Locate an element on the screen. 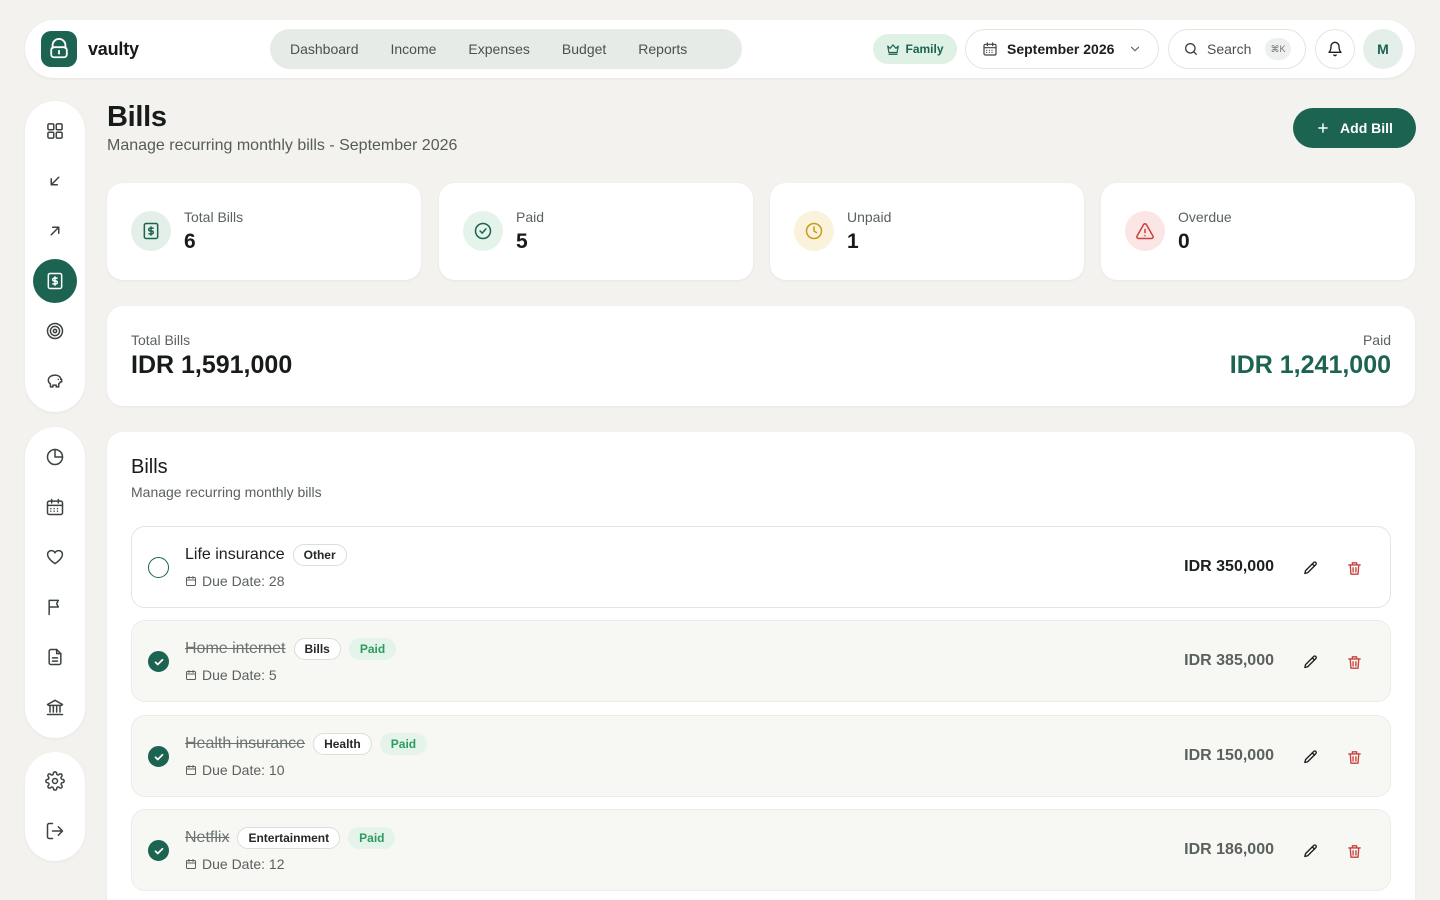  sidebar-item-calendar is located at coordinates (55, 507).